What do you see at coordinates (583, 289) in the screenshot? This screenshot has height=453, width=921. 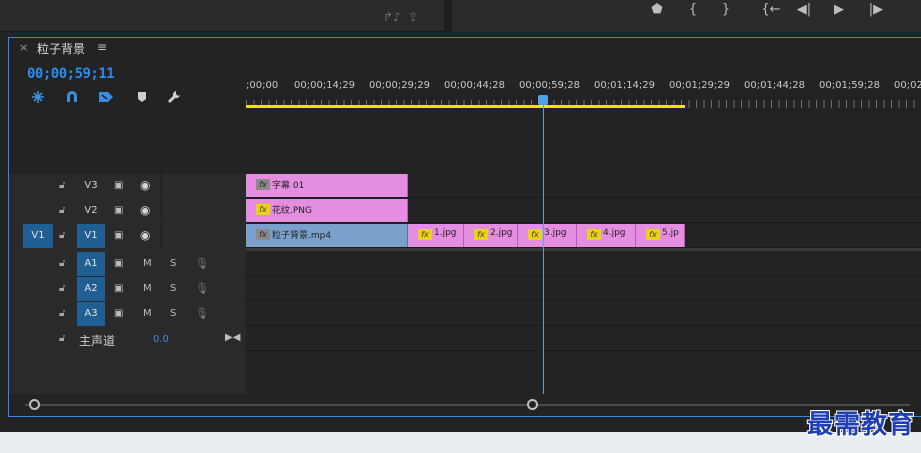 I see `lane-a2` at bounding box center [583, 289].